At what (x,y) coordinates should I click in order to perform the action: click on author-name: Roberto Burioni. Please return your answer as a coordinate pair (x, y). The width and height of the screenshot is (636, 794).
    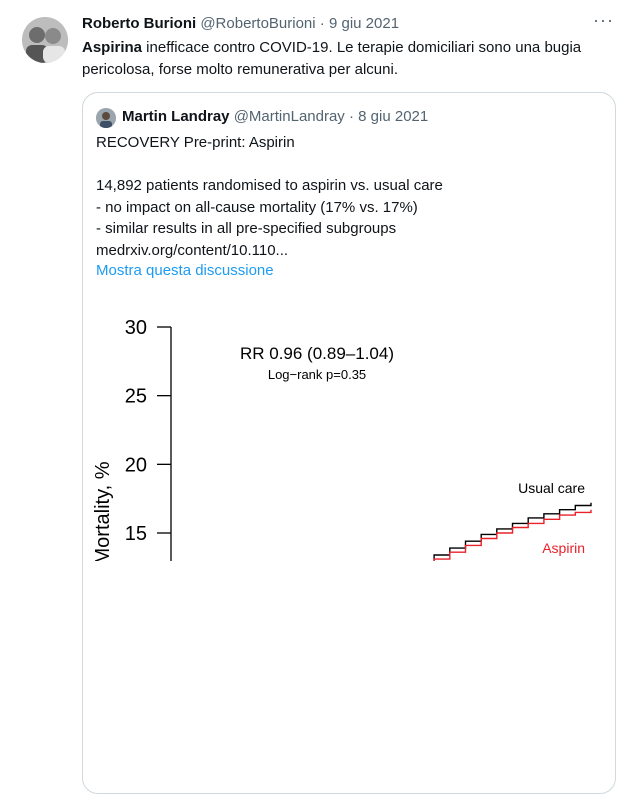
    Looking at the image, I should click on (139, 23).